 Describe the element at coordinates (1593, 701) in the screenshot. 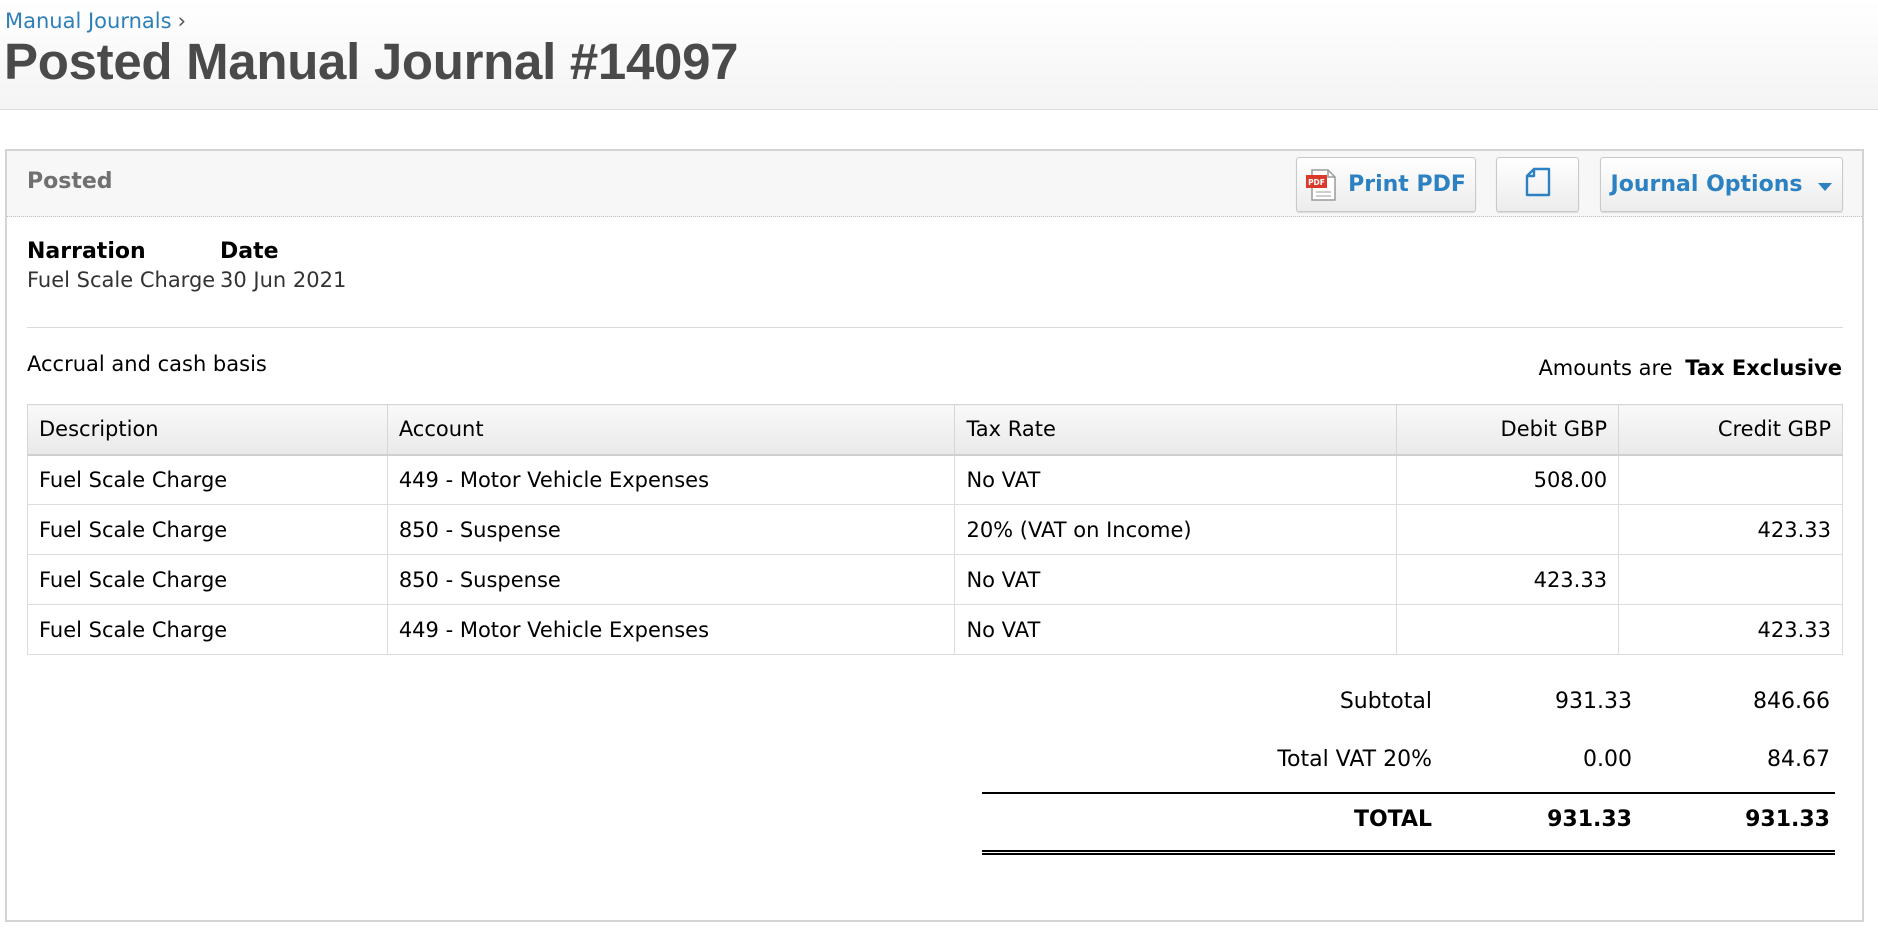

I see `subtotal-debit: 931.33` at that location.